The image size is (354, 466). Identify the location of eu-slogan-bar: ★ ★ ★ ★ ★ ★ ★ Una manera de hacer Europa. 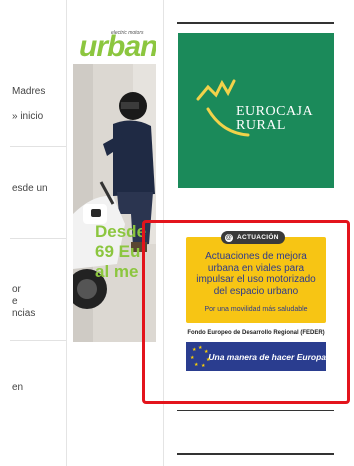
(256, 356).